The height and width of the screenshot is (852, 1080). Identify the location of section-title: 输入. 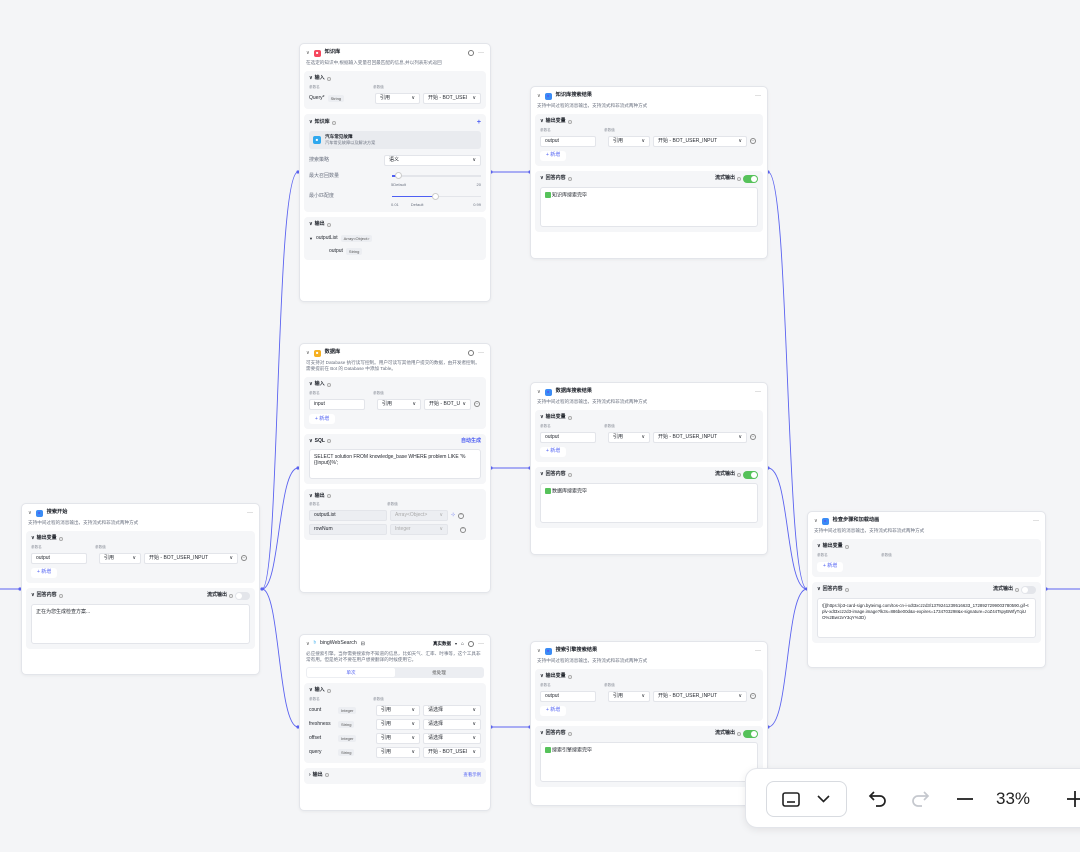
(319, 384).